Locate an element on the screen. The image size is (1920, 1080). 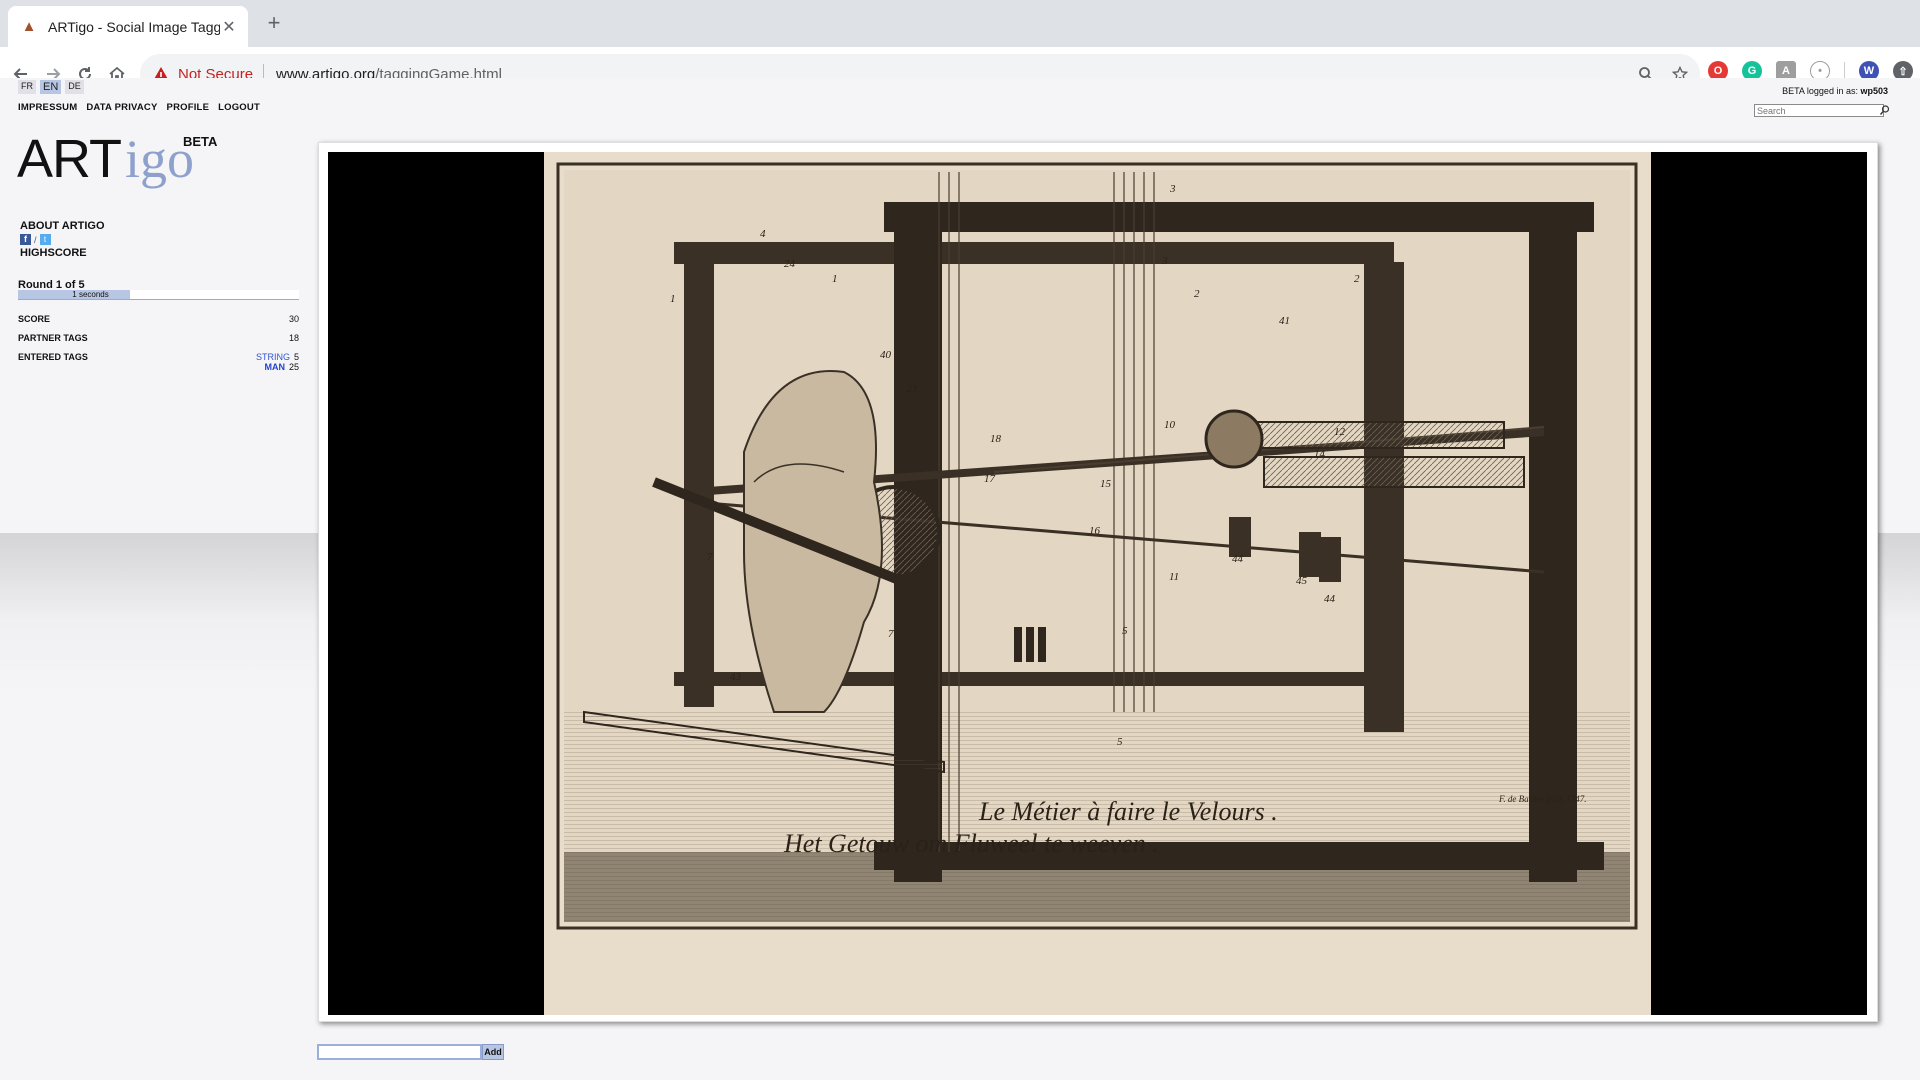
top-navigation: IMPRESSUM DATA PRIVACY PROFILE LOGOUT is located at coordinates (139, 107).